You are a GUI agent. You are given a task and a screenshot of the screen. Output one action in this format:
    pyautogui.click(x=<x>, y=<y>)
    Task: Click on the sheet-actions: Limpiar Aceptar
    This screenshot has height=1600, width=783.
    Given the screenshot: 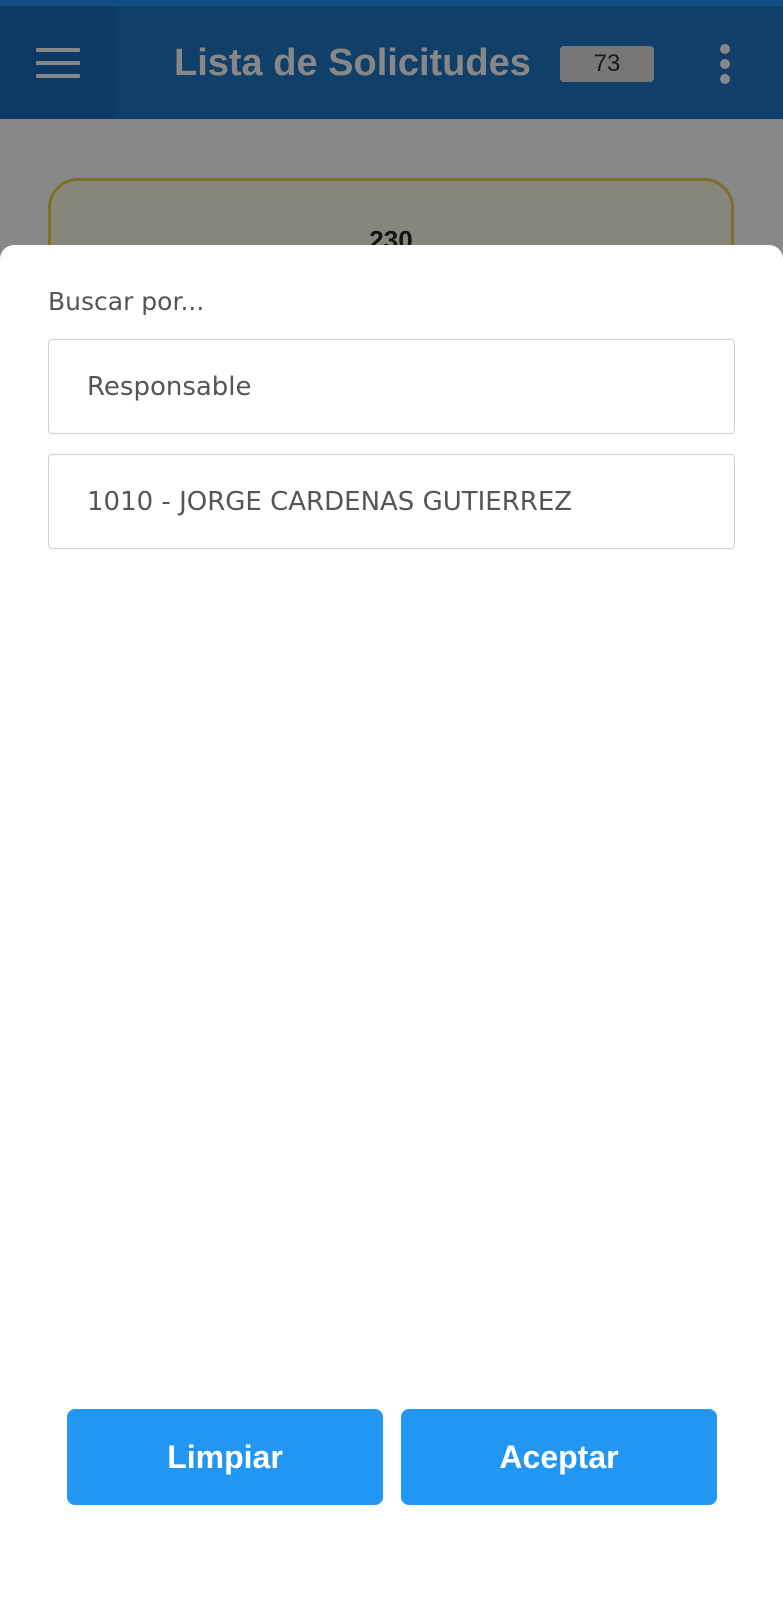 What is the action you would take?
    pyautogui.click(x=391, y=1457)
    